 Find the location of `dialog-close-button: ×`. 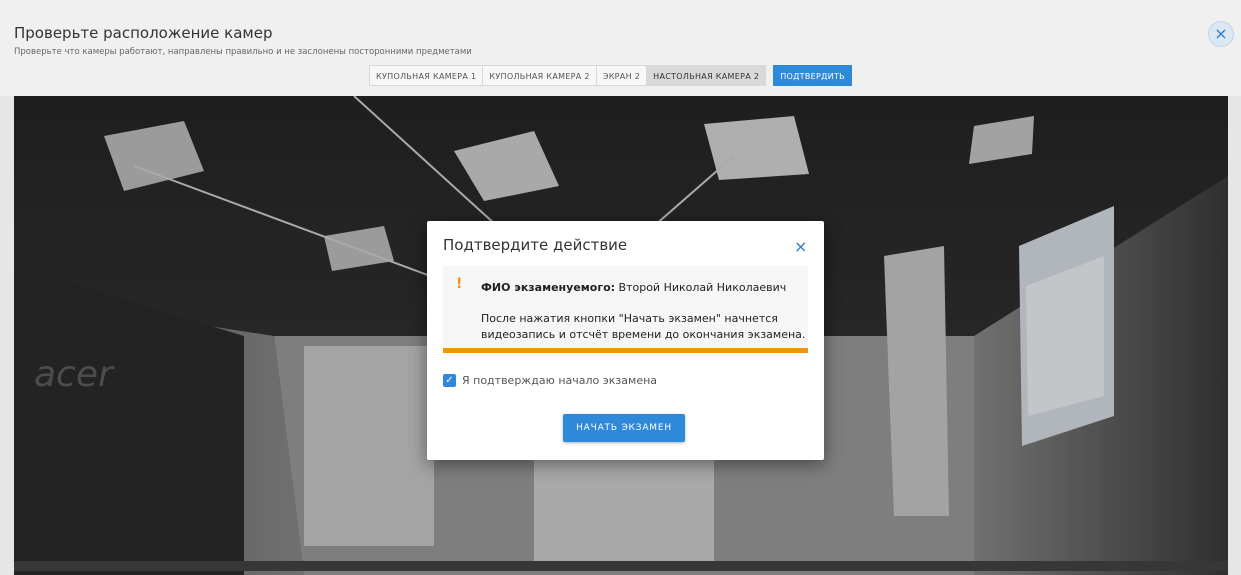

dialog-close-button: × is located at coordinates (800, 246).